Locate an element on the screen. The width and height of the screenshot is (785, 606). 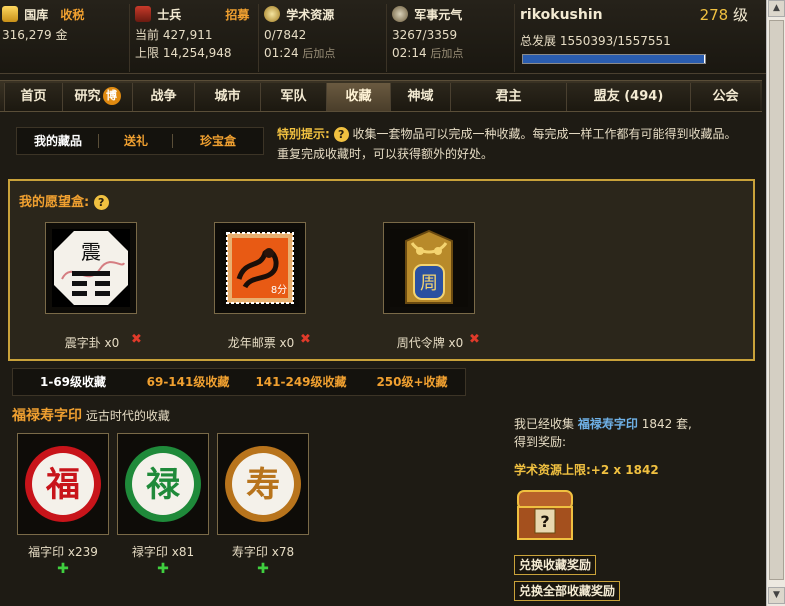
military-value: 3267/3359 is located at coordinates (425, 35).